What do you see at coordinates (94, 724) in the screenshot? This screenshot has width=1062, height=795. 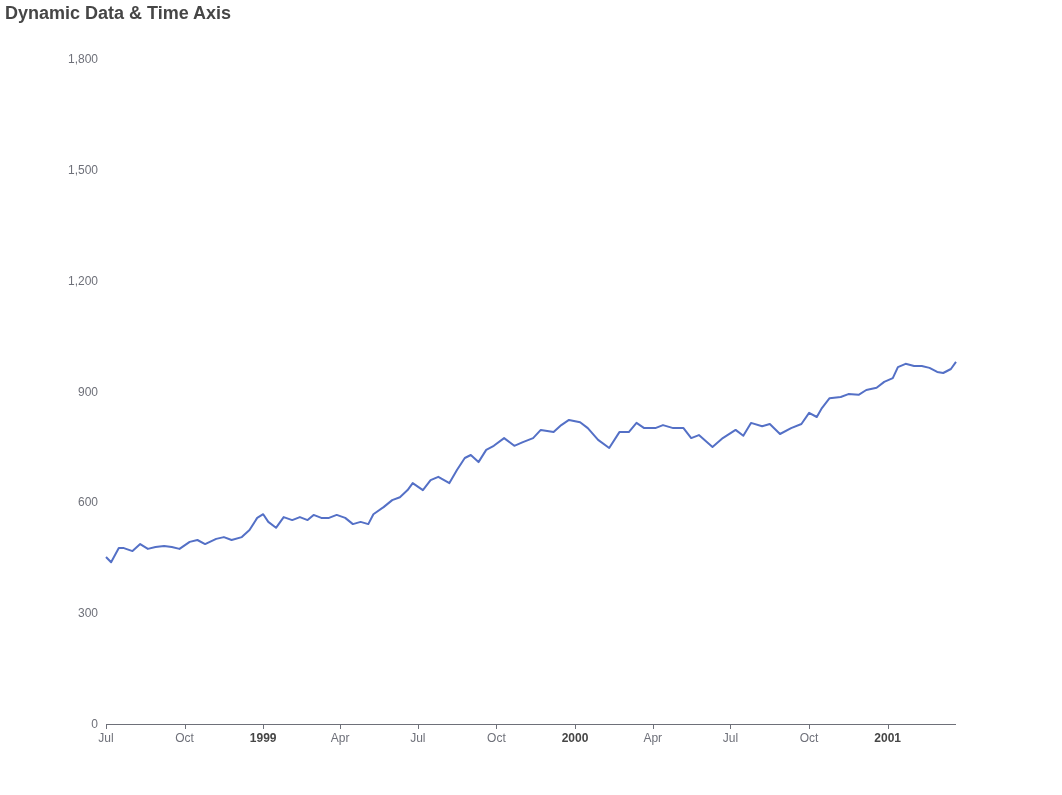 I see `axis-label: 0` at bounding box center [94, 724].